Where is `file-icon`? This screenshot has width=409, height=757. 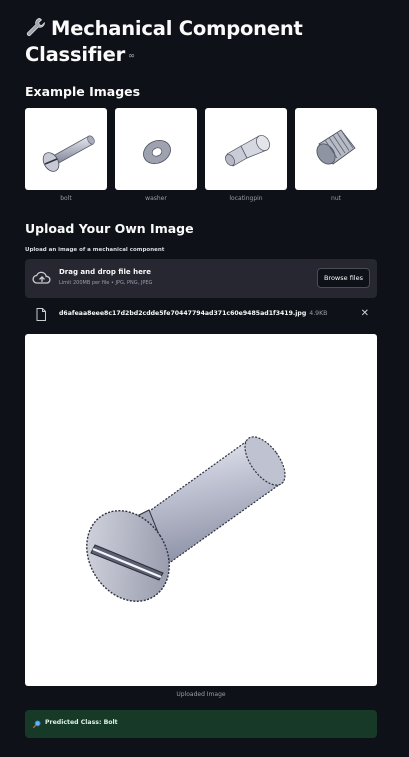 file-icon is located at coordinates (41, 314).